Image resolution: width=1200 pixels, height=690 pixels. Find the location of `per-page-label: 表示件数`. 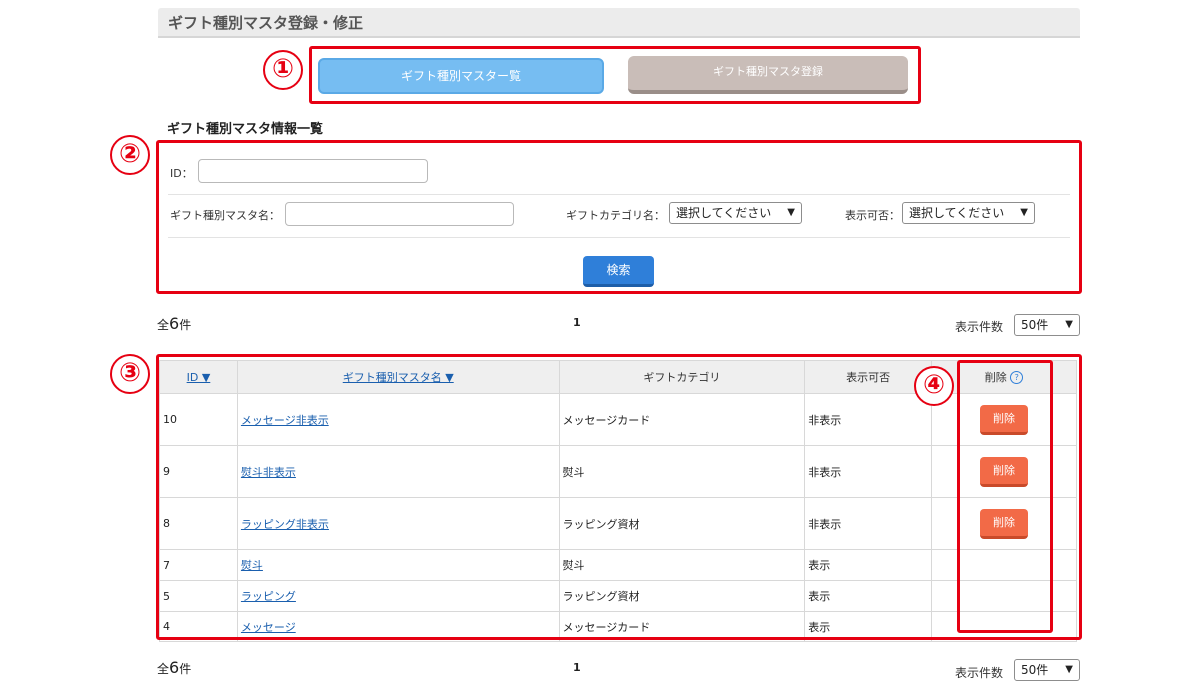

per-page-label: 表示件数 is located at coordinates (979, 327).